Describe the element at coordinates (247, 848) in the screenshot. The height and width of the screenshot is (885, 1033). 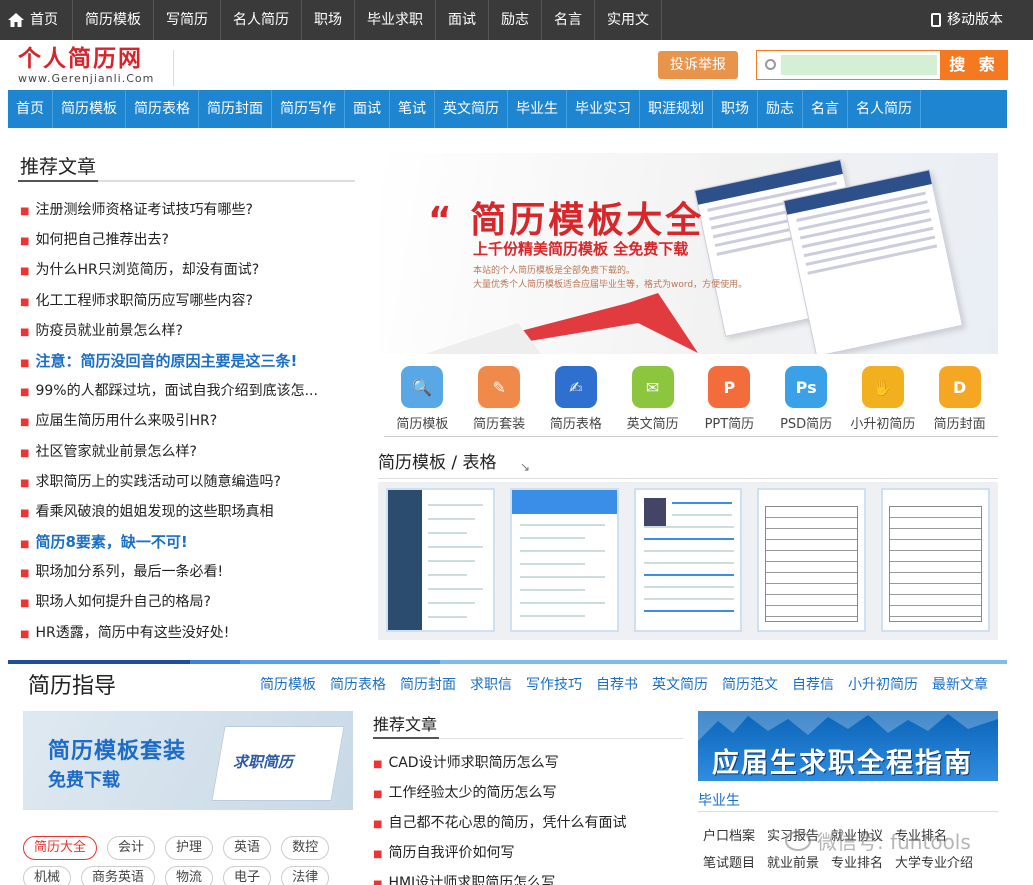
I see `tag-button: 英语` at that location.